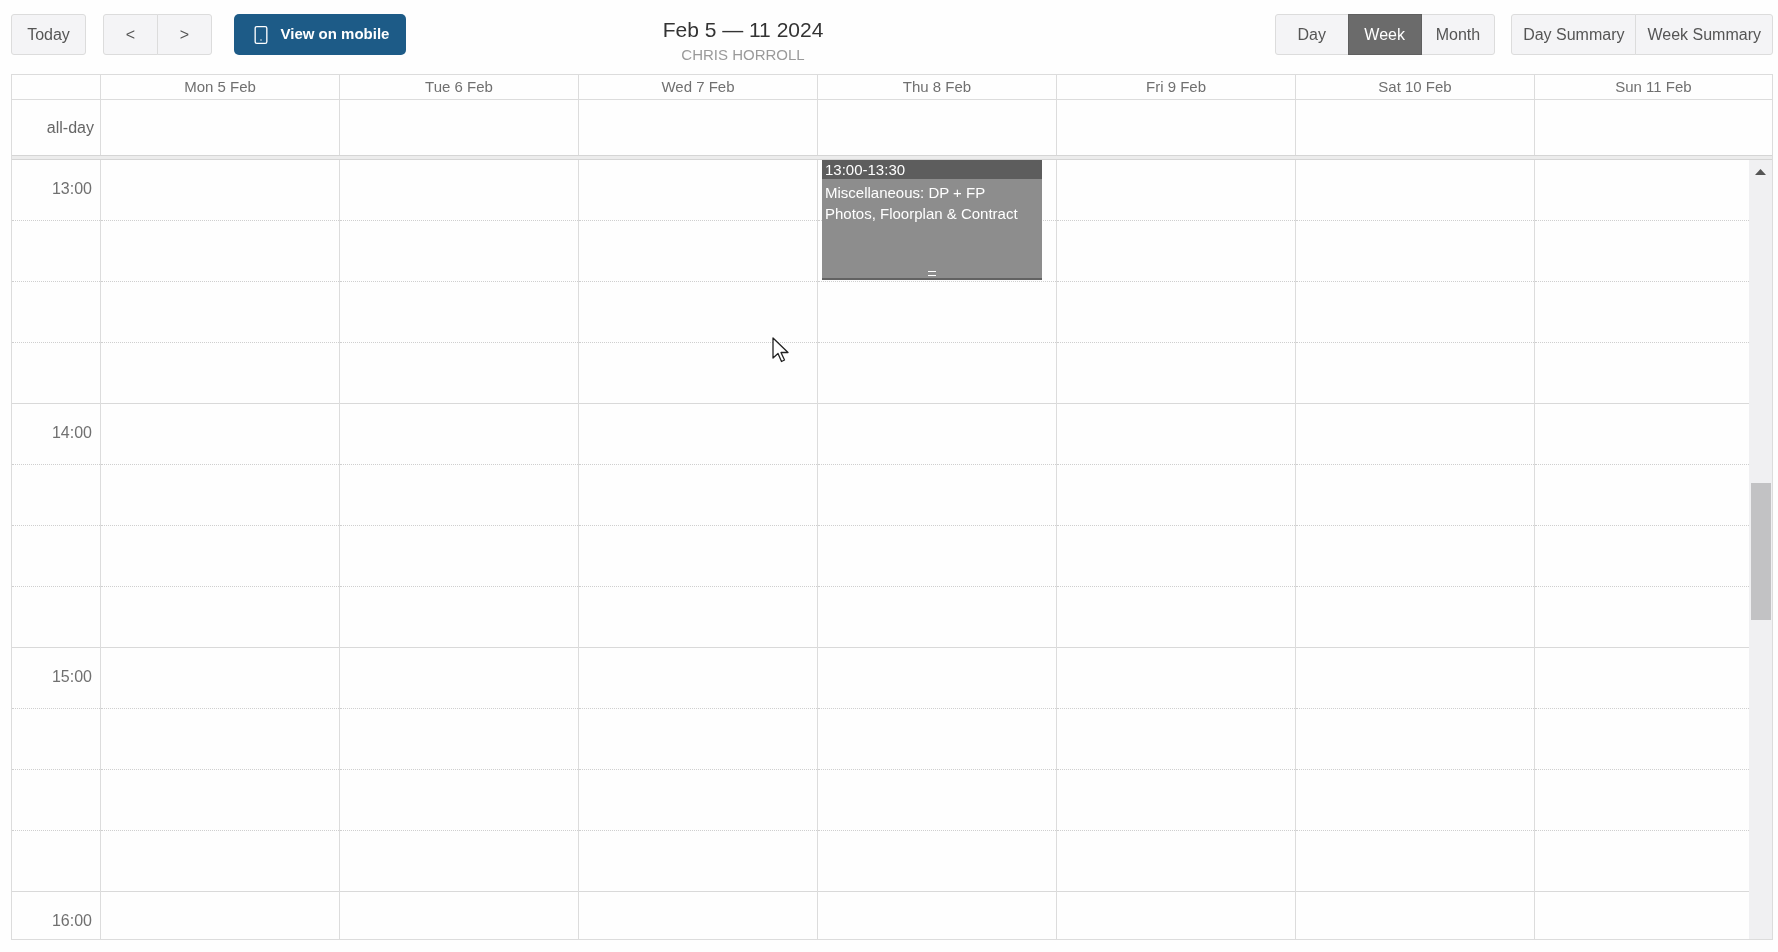  Describe the element at coordinates (932, 169) in the screenshot. I see `event-time: 13:00-13:30` at that location.